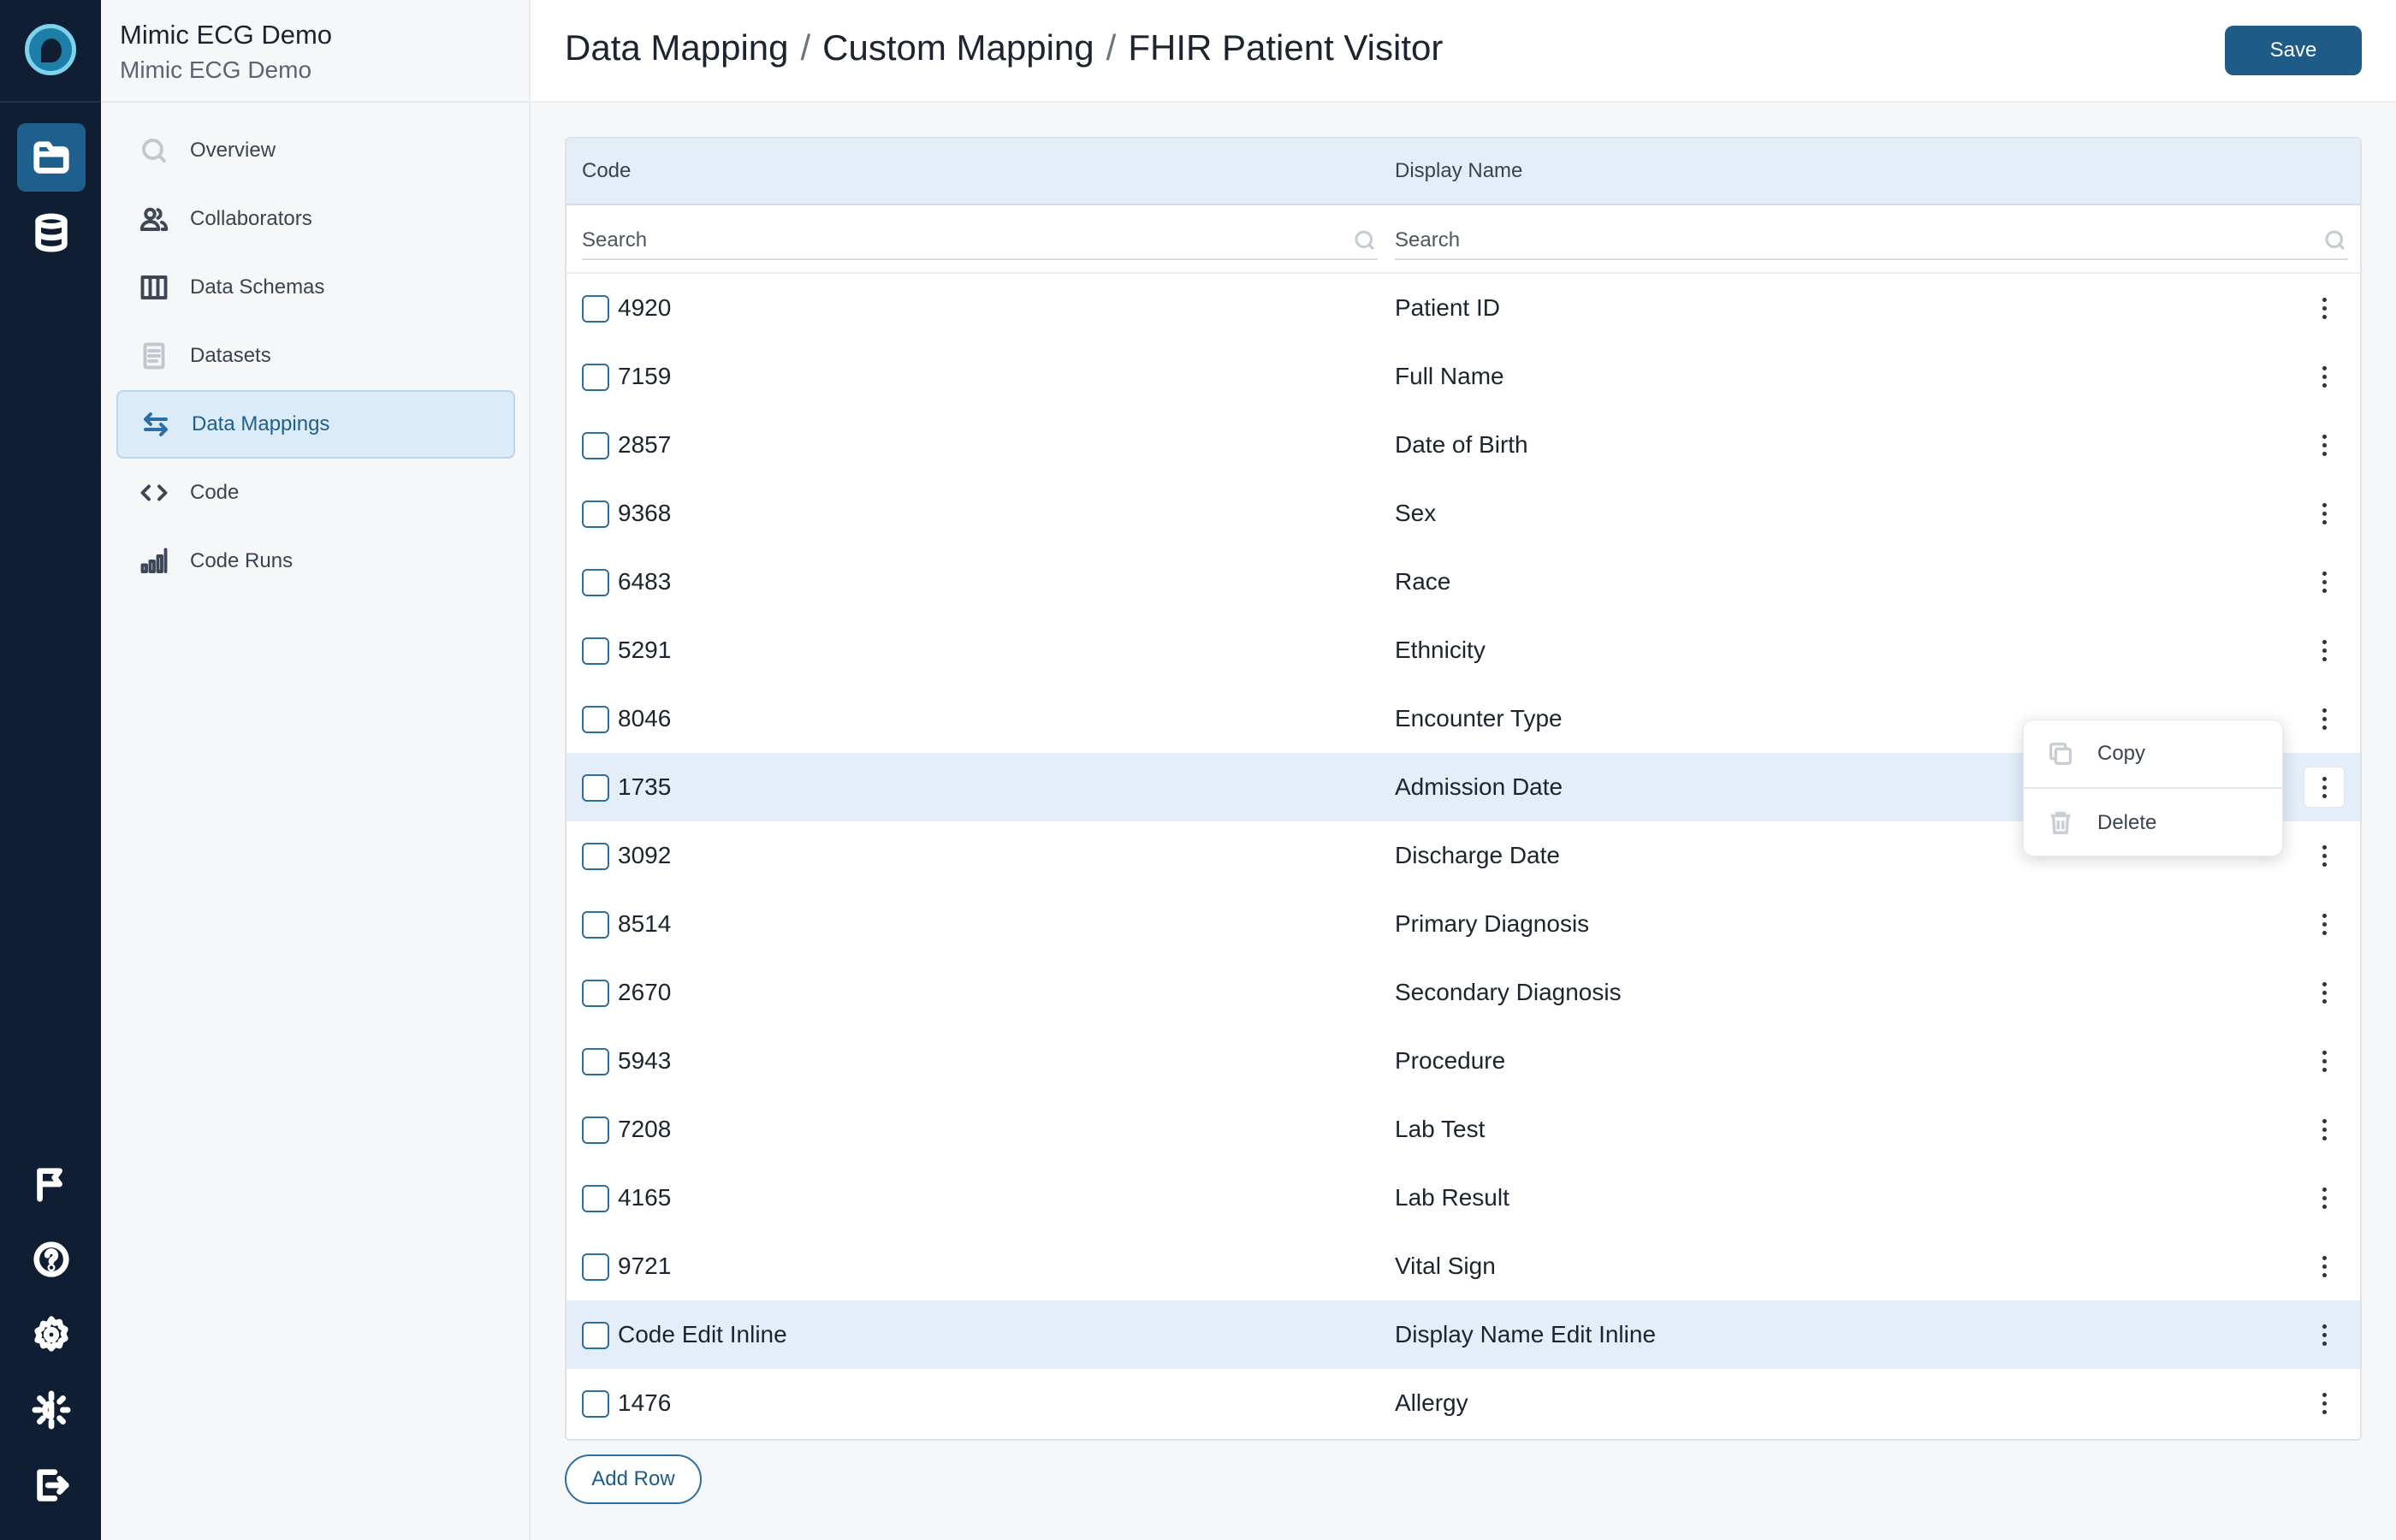 This screenshot has height=1540, width=2396. I want to click on row-display-name: Encounter Type, so click(1479, 718).